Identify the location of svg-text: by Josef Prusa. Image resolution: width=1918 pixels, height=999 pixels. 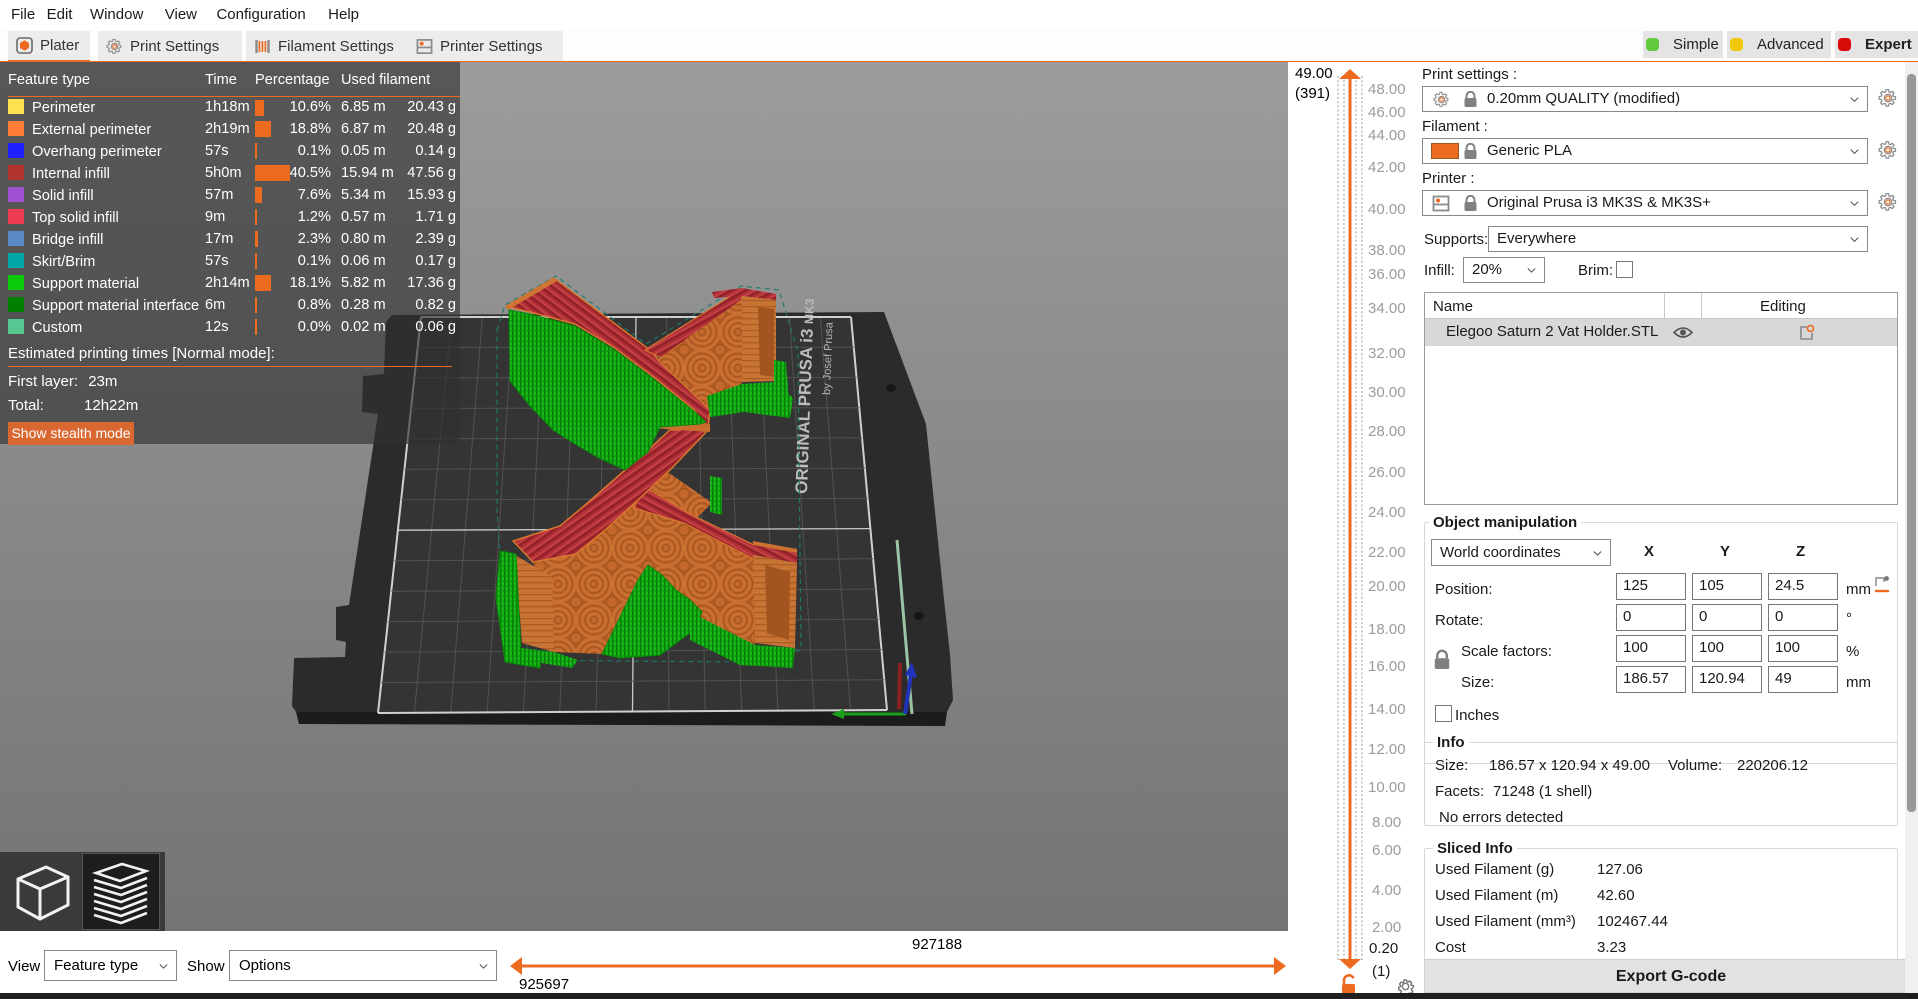
(828, 358).